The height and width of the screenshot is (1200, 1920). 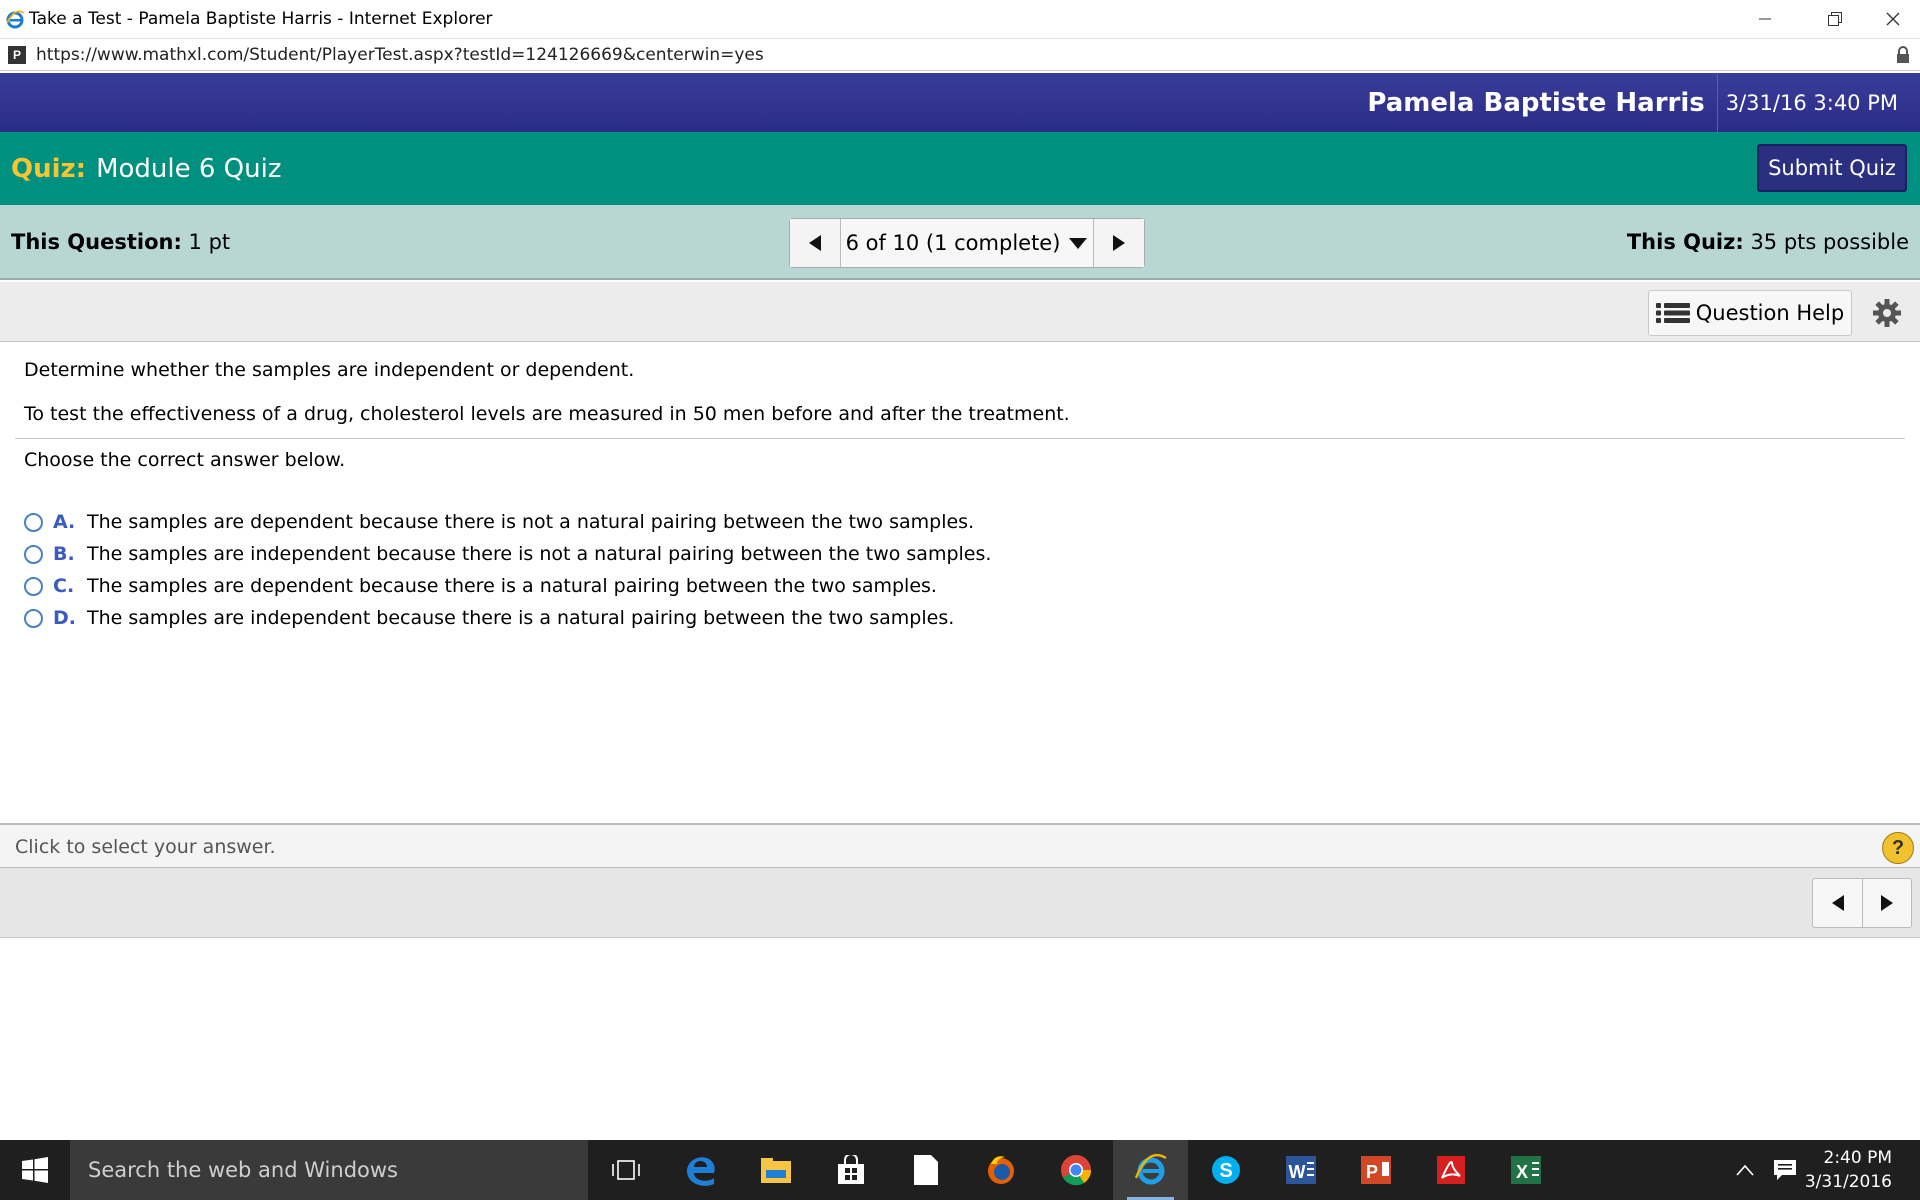 I want to click on chevron-down-icon, so click(x=1078, y=243).